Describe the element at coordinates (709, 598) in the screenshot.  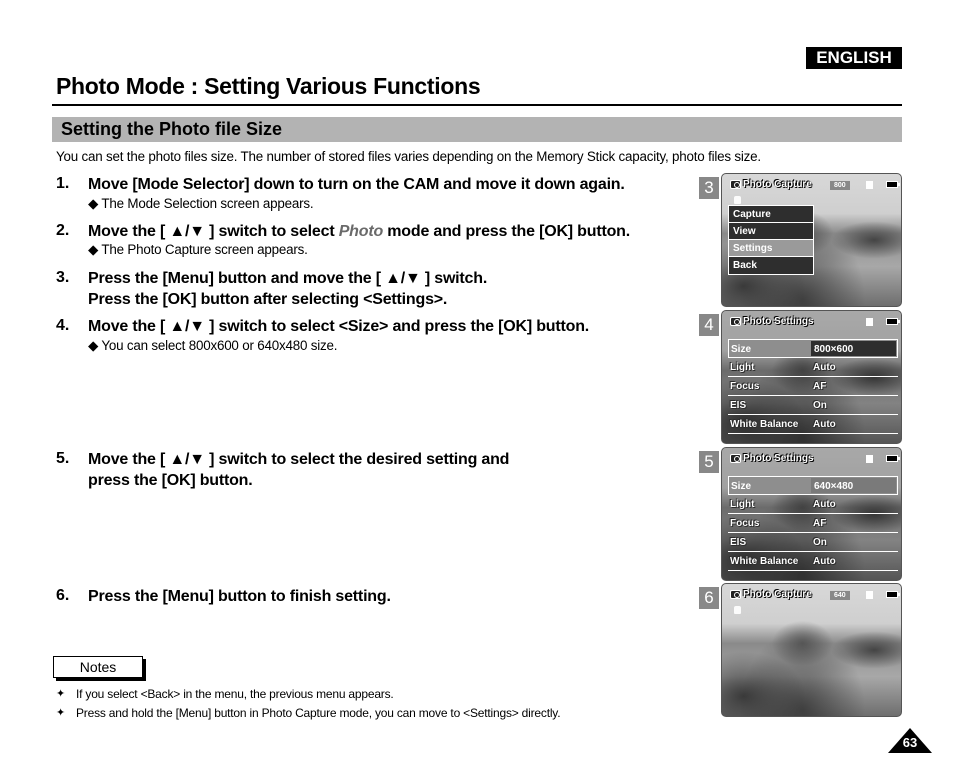
I see `screen-number: 6` at that location.